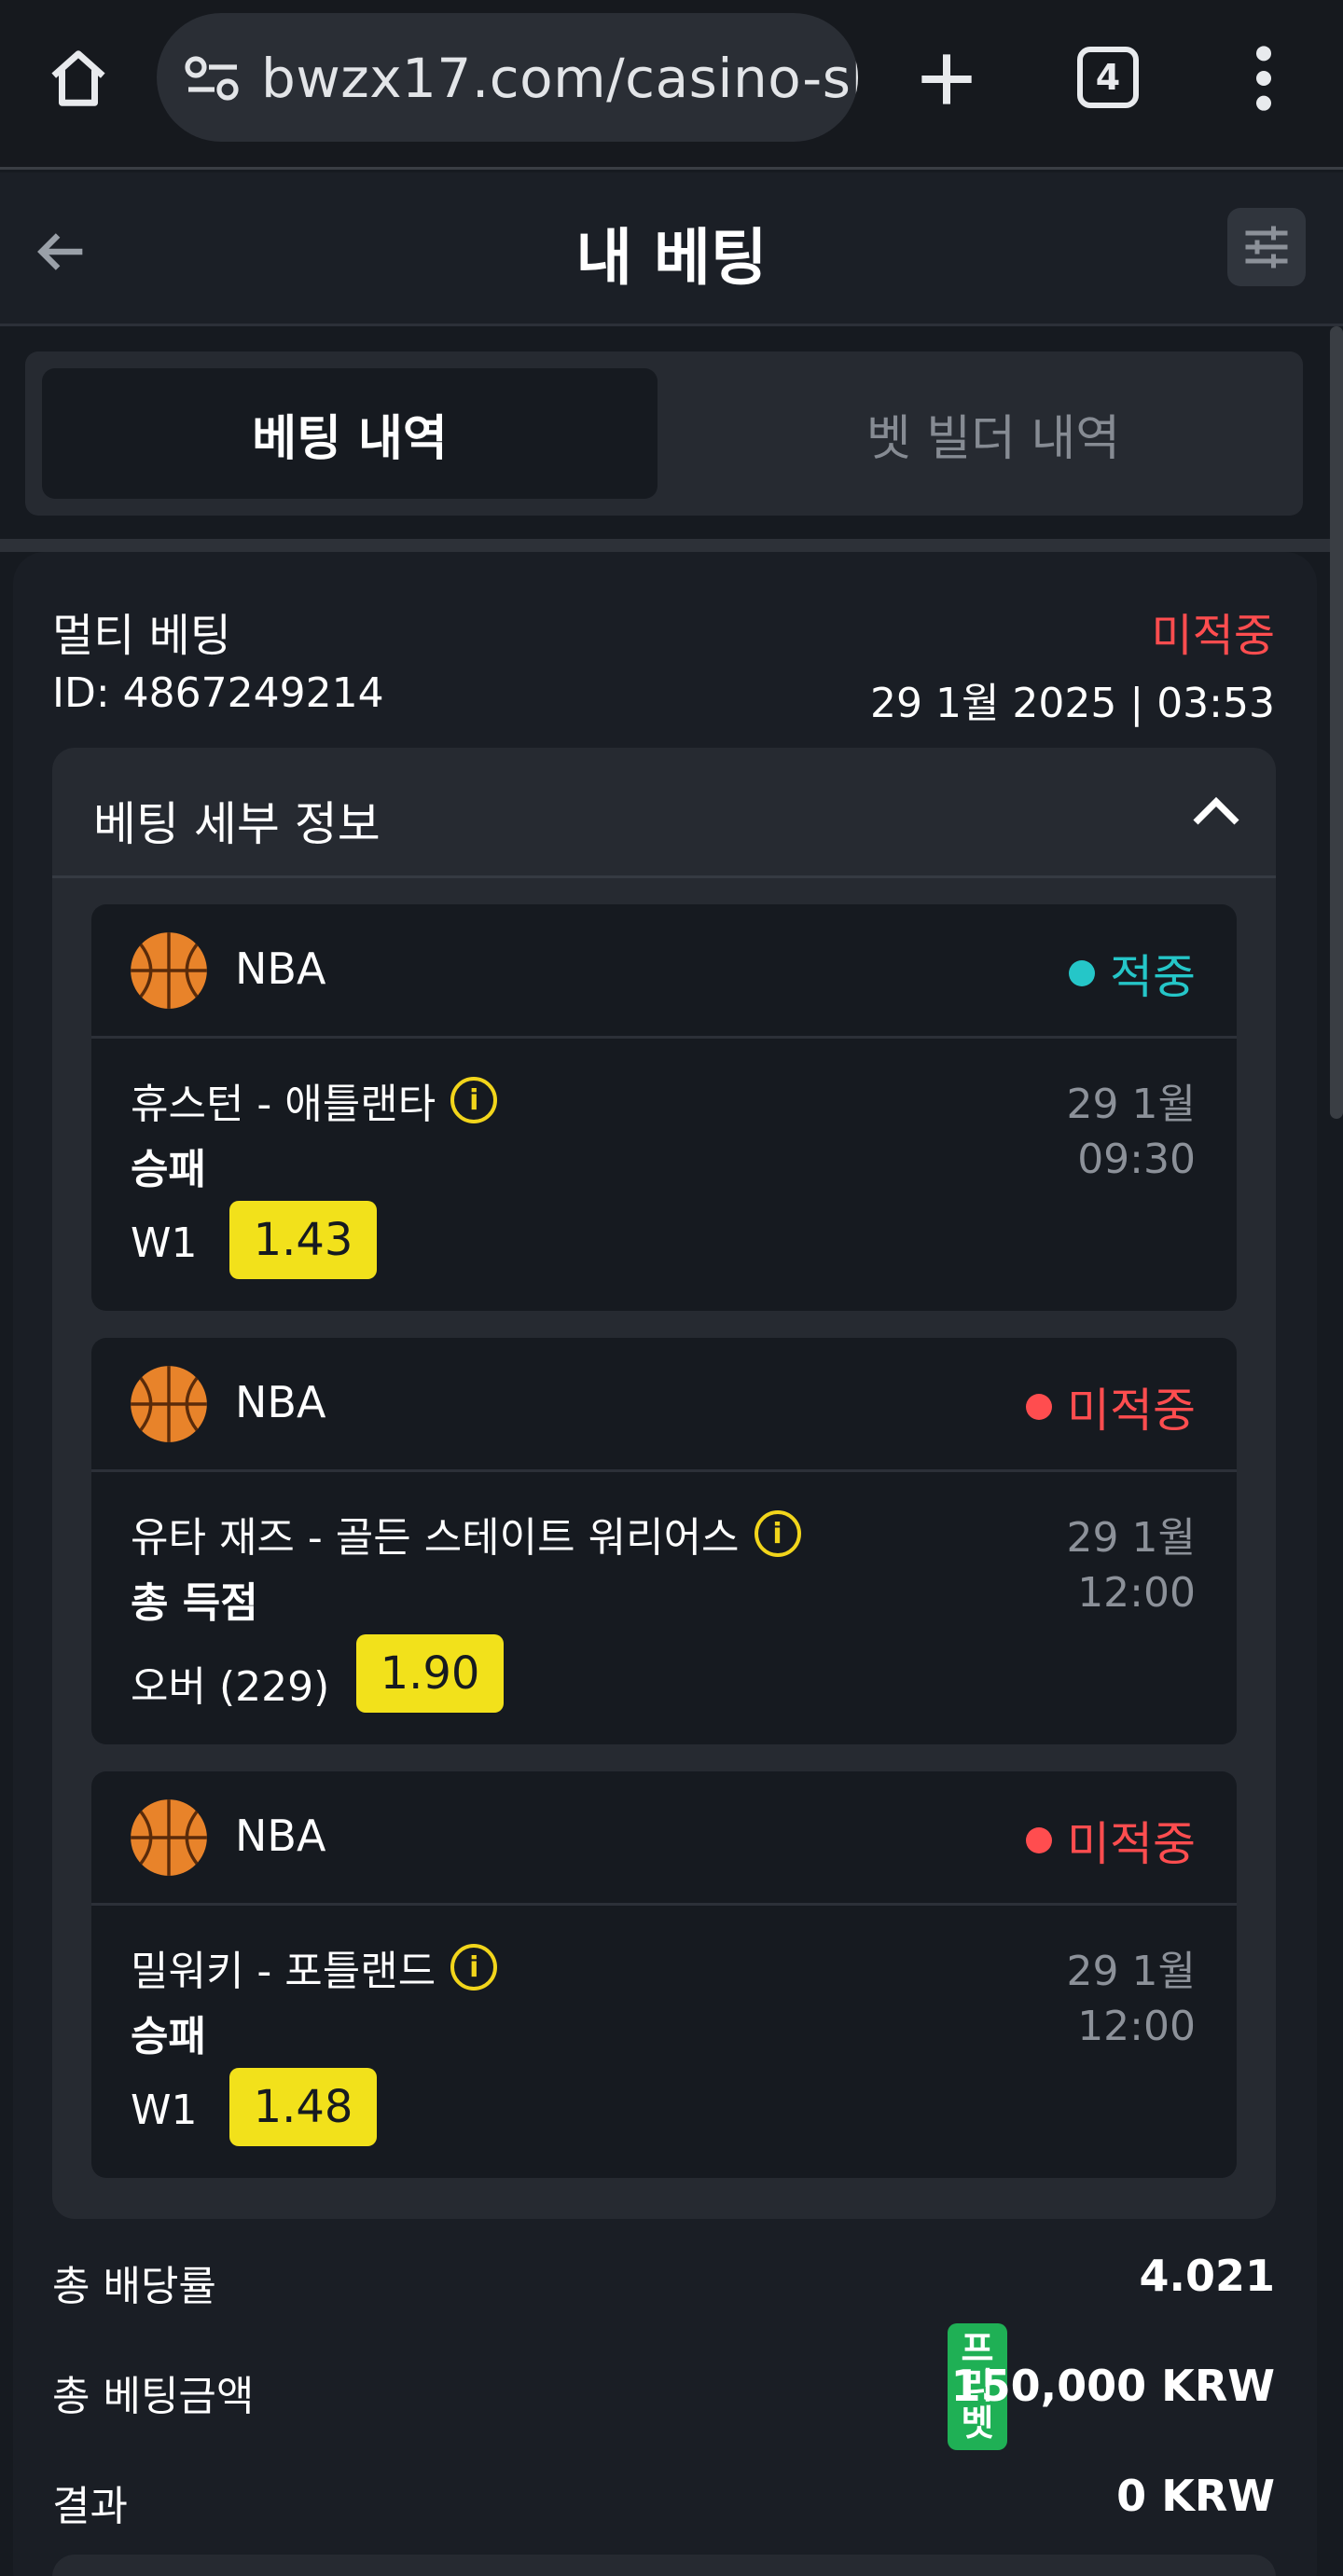 The width and height of the screenshot is (1343, 2576). Describe the element at coordinates (672, 545) in the screenshot. I see `divider` at that location.